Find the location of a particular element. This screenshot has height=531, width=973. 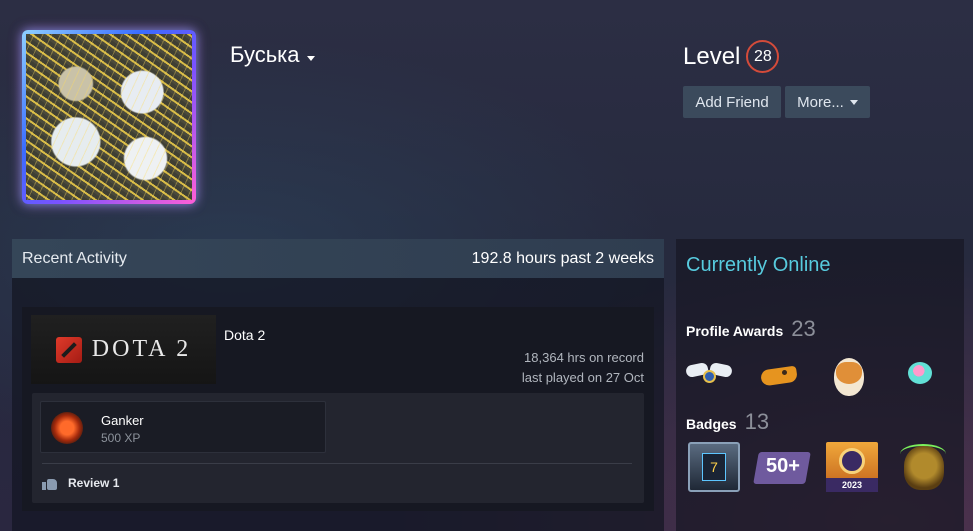

achievement-xp: 500 XP is located at coordinates (121, 438).